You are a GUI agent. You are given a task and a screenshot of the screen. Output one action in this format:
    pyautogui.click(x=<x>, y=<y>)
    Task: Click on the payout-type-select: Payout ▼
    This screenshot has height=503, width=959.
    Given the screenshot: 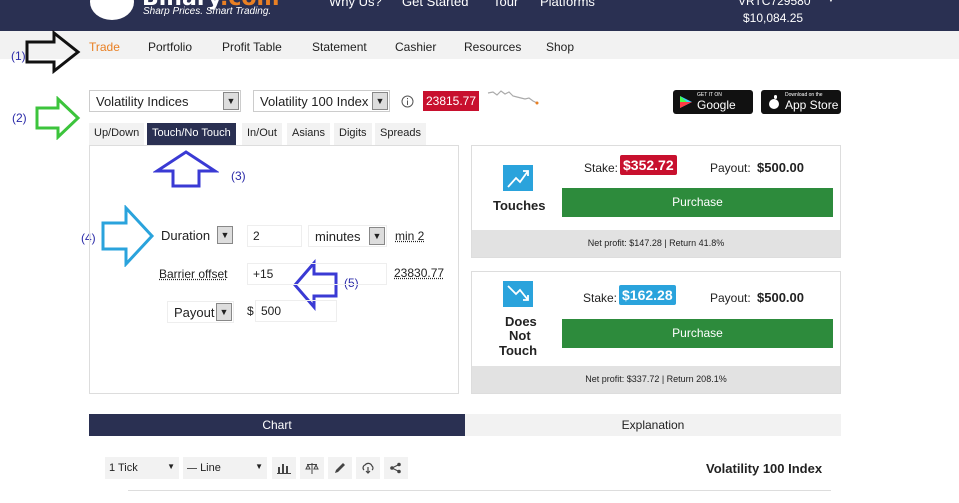 What is the action you would take?
    pyautogui.click(x=200, y=312)
    